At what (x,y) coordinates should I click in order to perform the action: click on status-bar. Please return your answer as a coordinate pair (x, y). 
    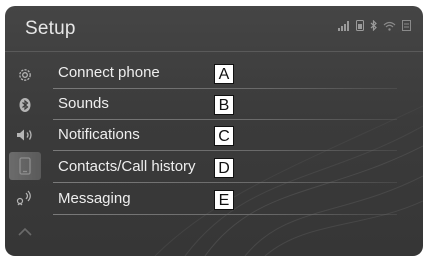
    Looking at the image, I should click on (374, 24).